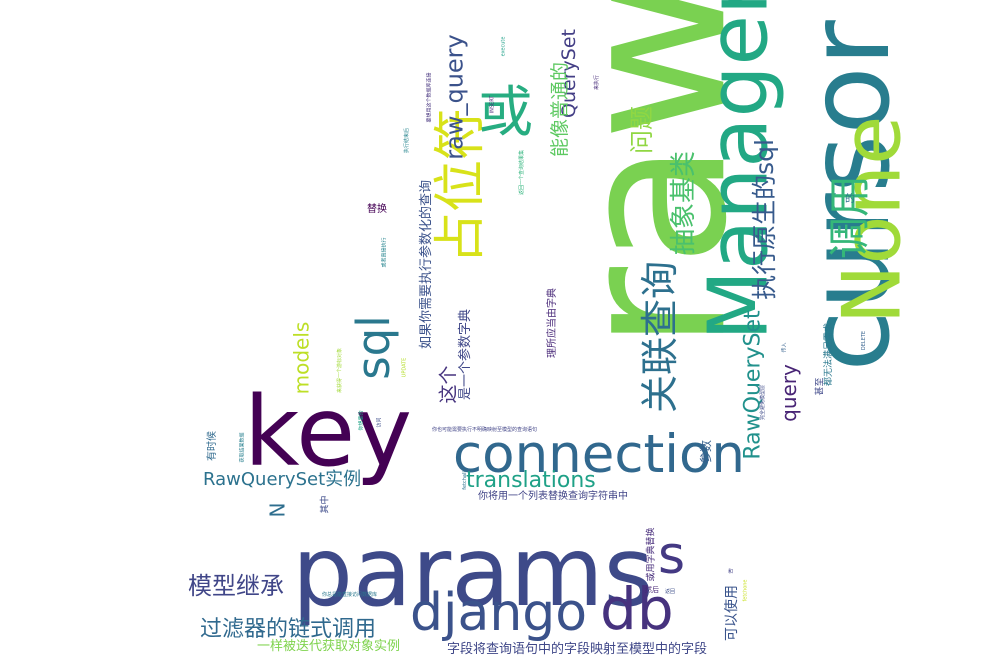 The width and height of the screenshot is (1000, 666). Describe the element at coordinates (288, 629) in the screenshot. I see `word-filter-chain: 过滤器的链式调用` at that location.